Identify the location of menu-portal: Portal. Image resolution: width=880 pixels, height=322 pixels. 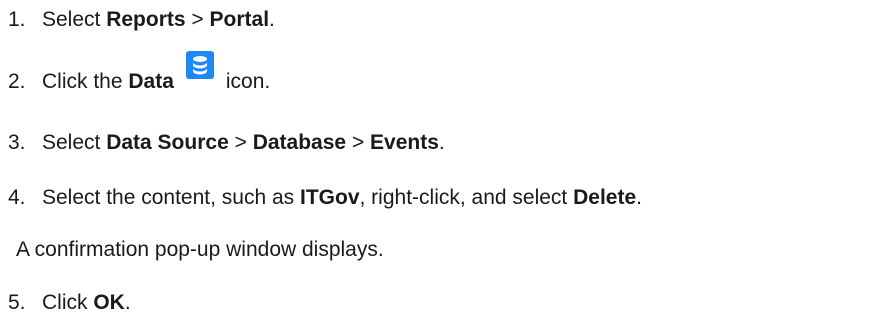
(239, 19).